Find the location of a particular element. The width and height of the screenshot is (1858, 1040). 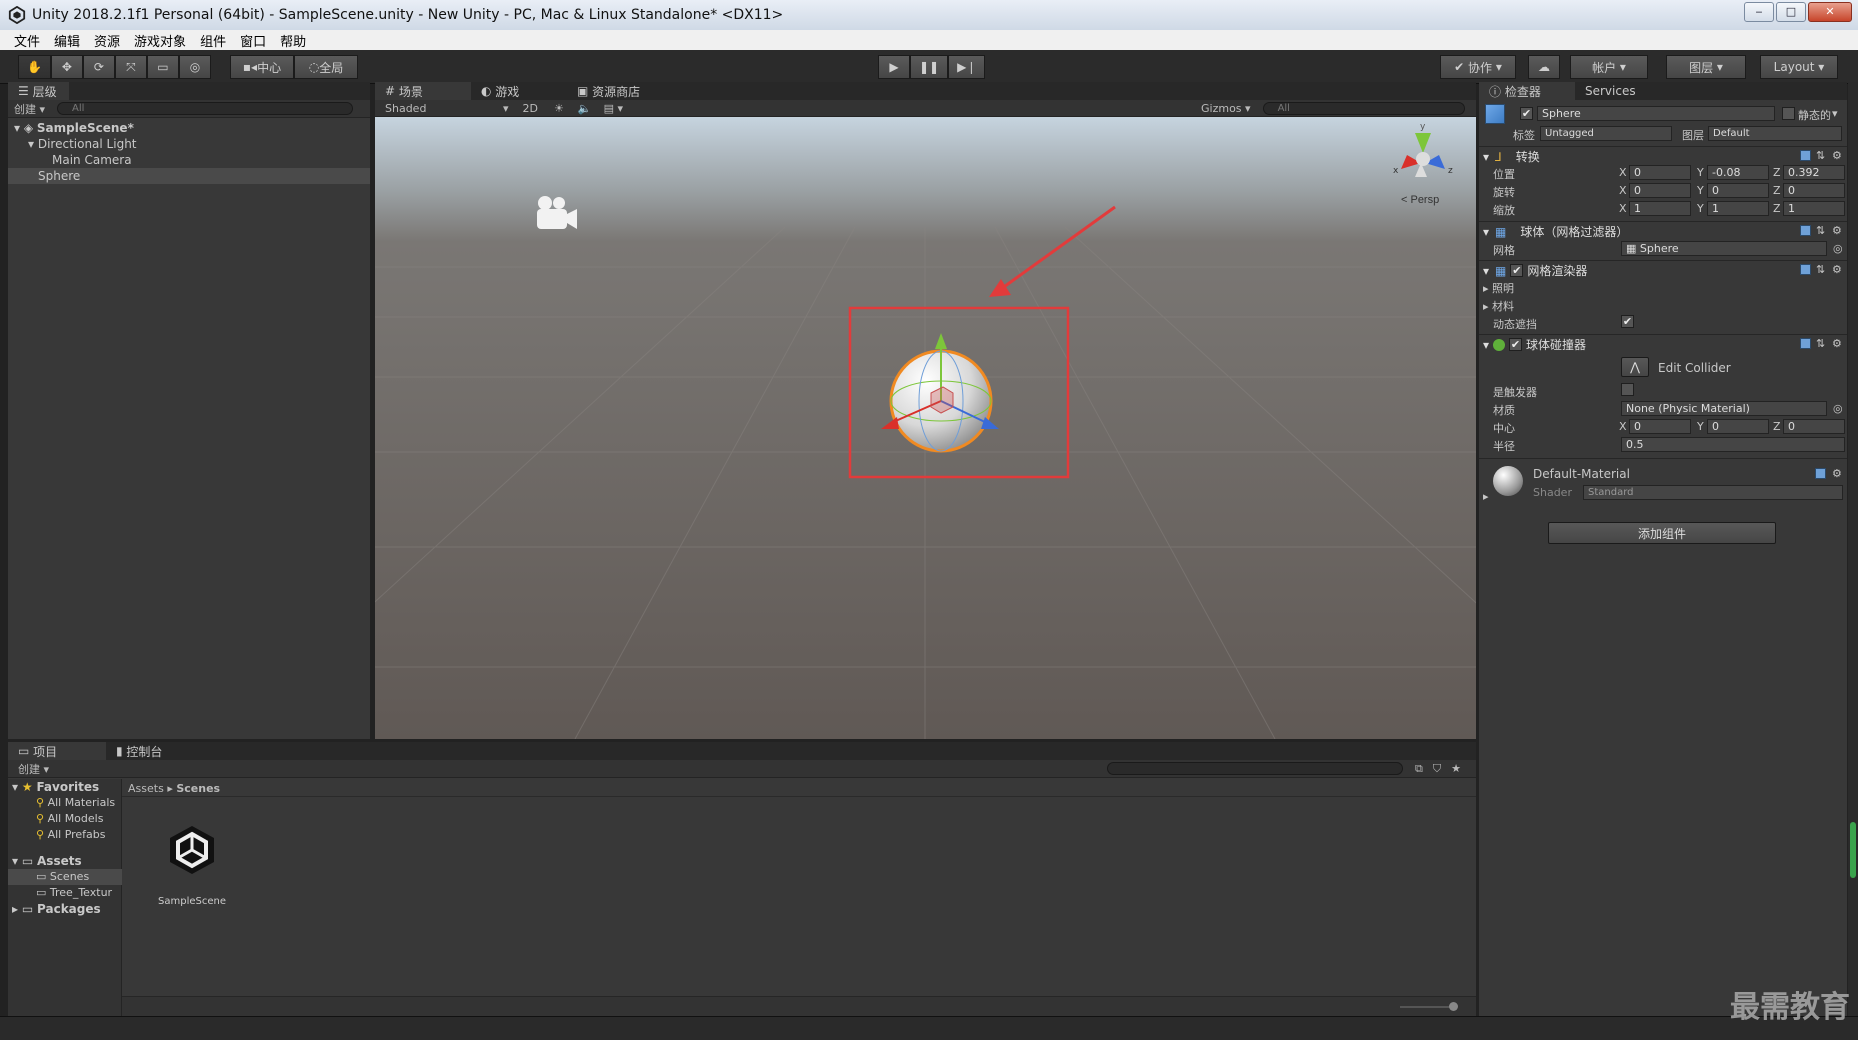

tab-asset-store: ▣ 资源商店 is located at coordinates (622, 91).